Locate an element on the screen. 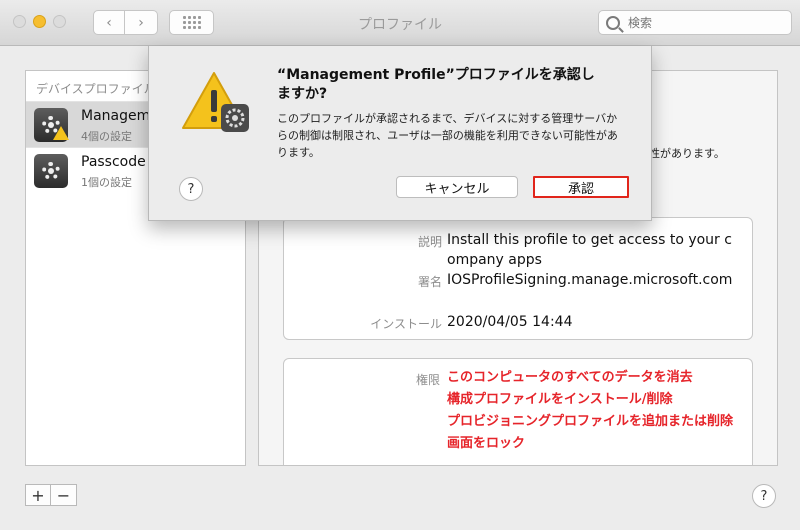 The image size is (800, 530). cancel-button: キャンセル is located at coordinates (457, 187).